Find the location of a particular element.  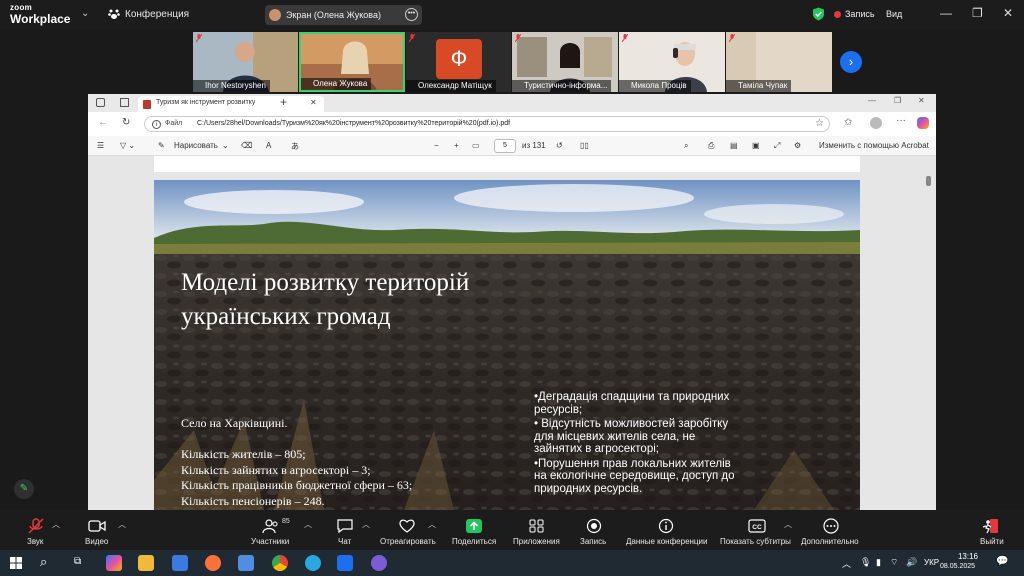

save-as-icon: ▣ is located at coordinates (756, 145).